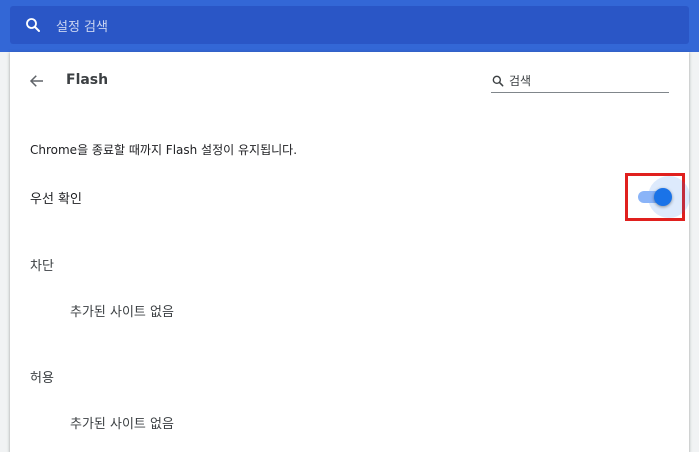 This screenshot has width=699, height=452. What do you see at coordinates (663, 197) in the screenshot?
I see `ask-first-toggle-knob` at bounding box center [663, 197].